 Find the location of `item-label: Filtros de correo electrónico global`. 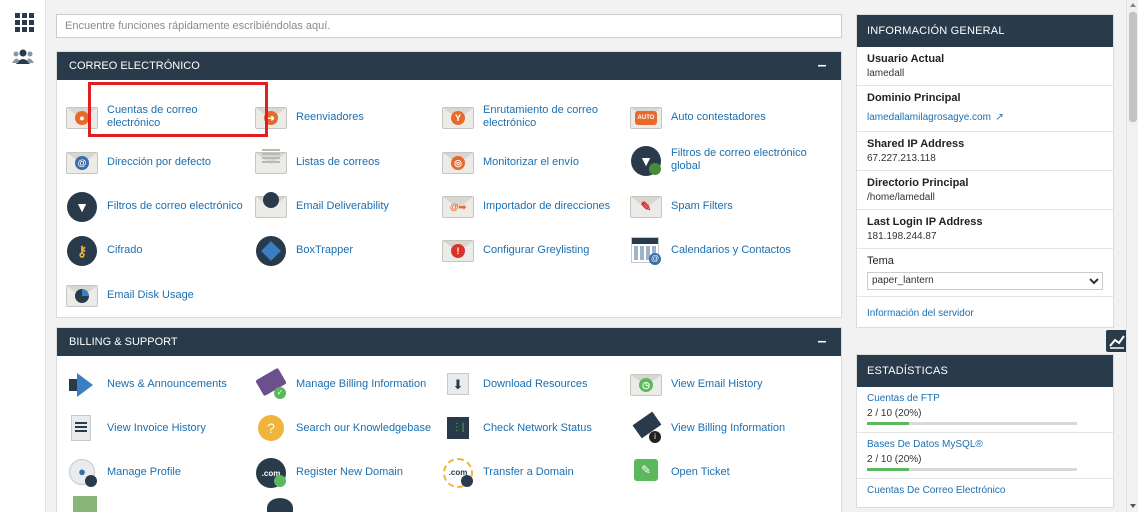

item-label: Filtros de correo electrónico global is located at coordinates (739, 159).